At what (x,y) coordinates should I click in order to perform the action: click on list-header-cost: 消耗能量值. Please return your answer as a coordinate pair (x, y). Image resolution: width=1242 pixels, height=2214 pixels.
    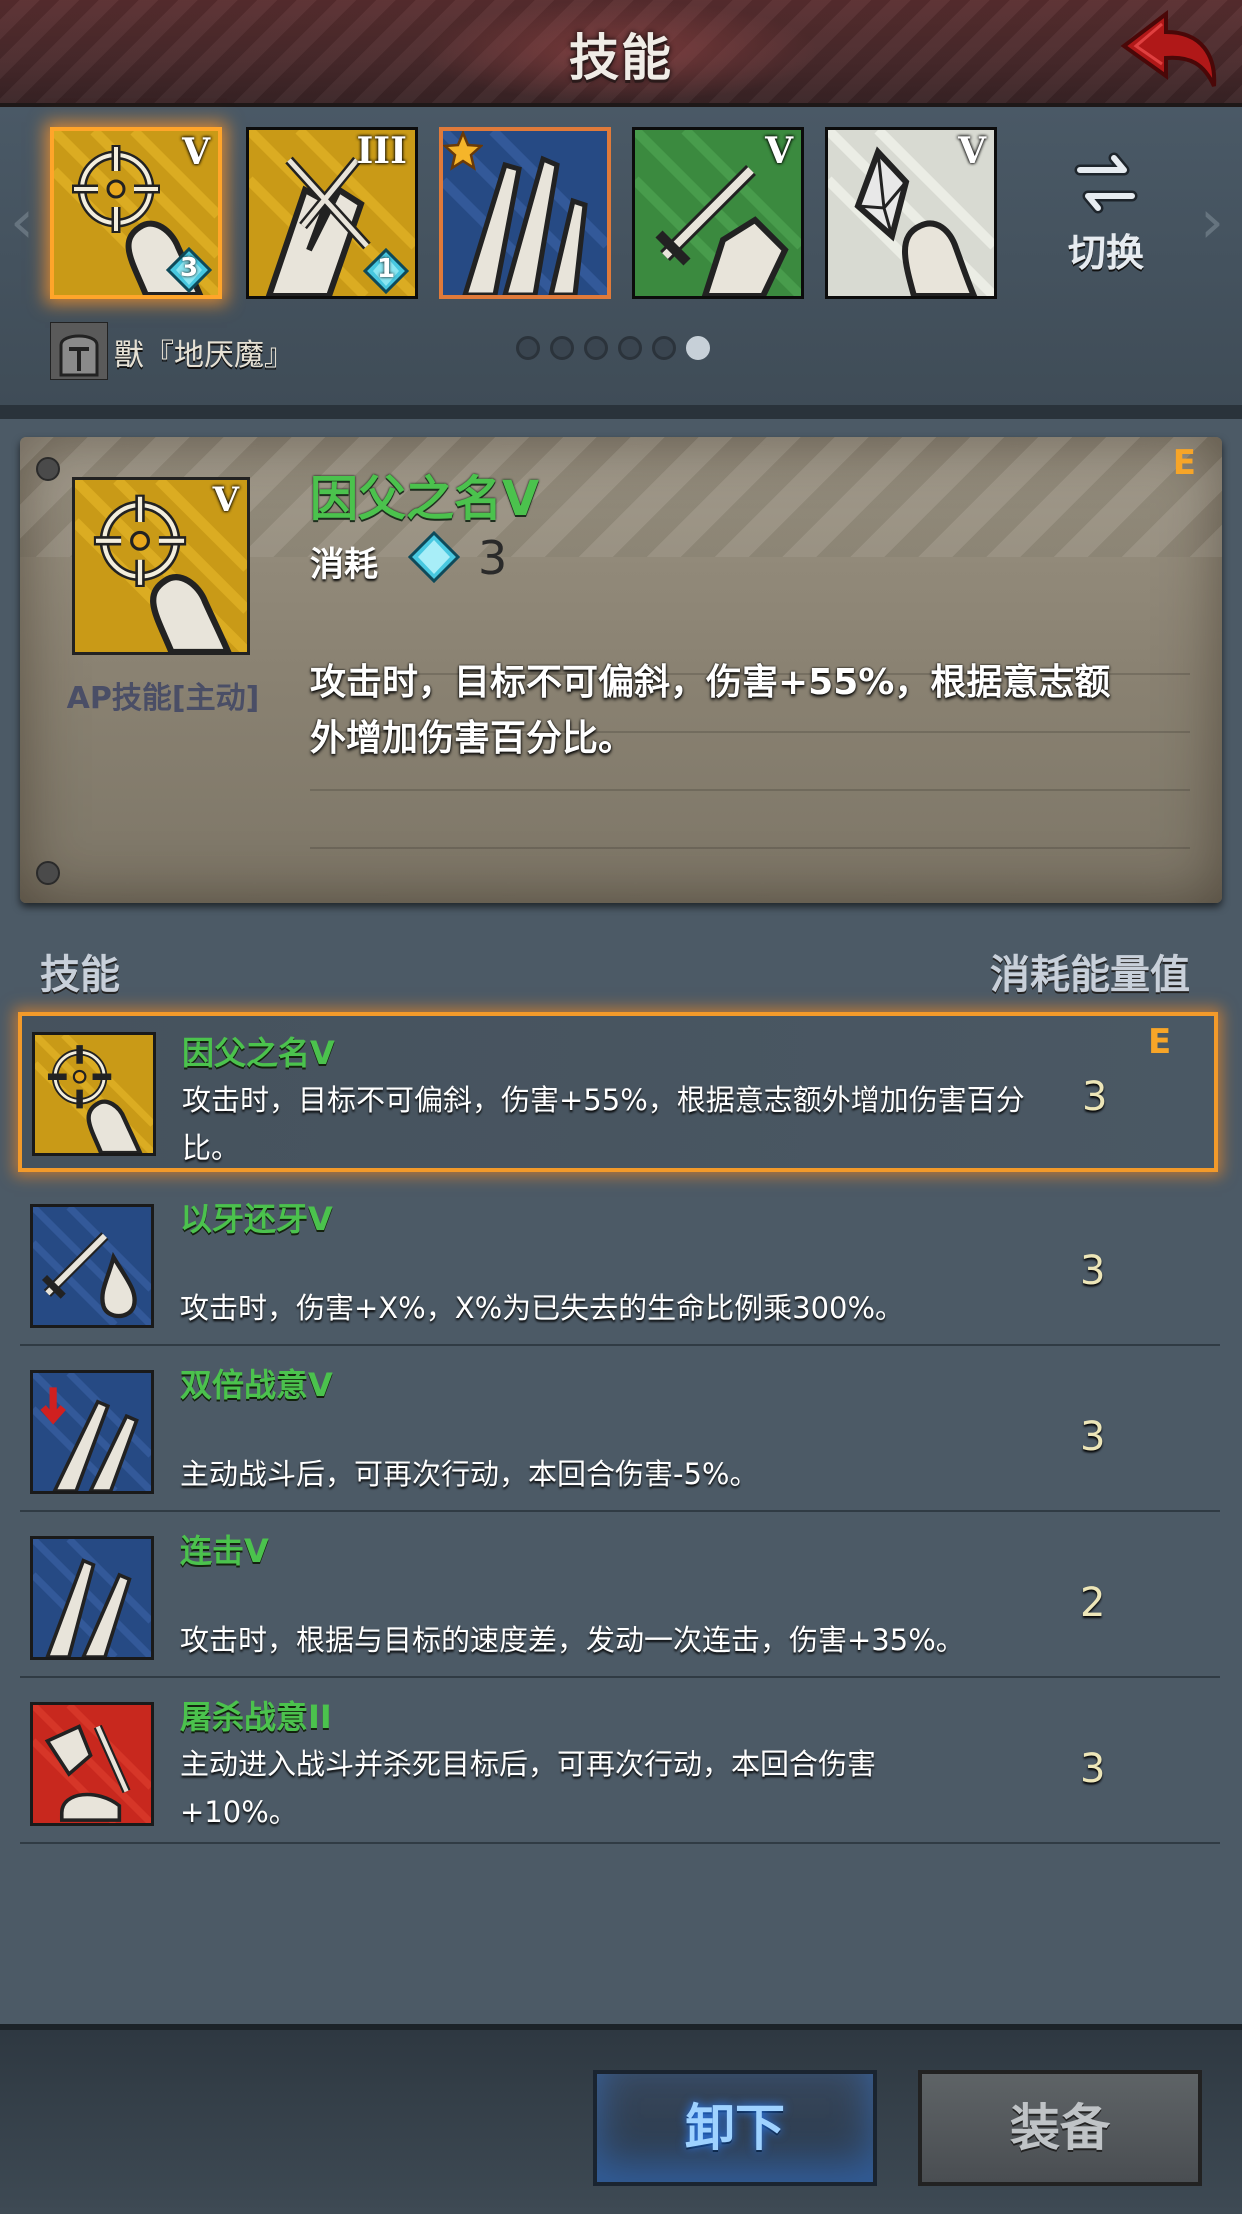
    Looking at the image, I should click on (1090, 975).